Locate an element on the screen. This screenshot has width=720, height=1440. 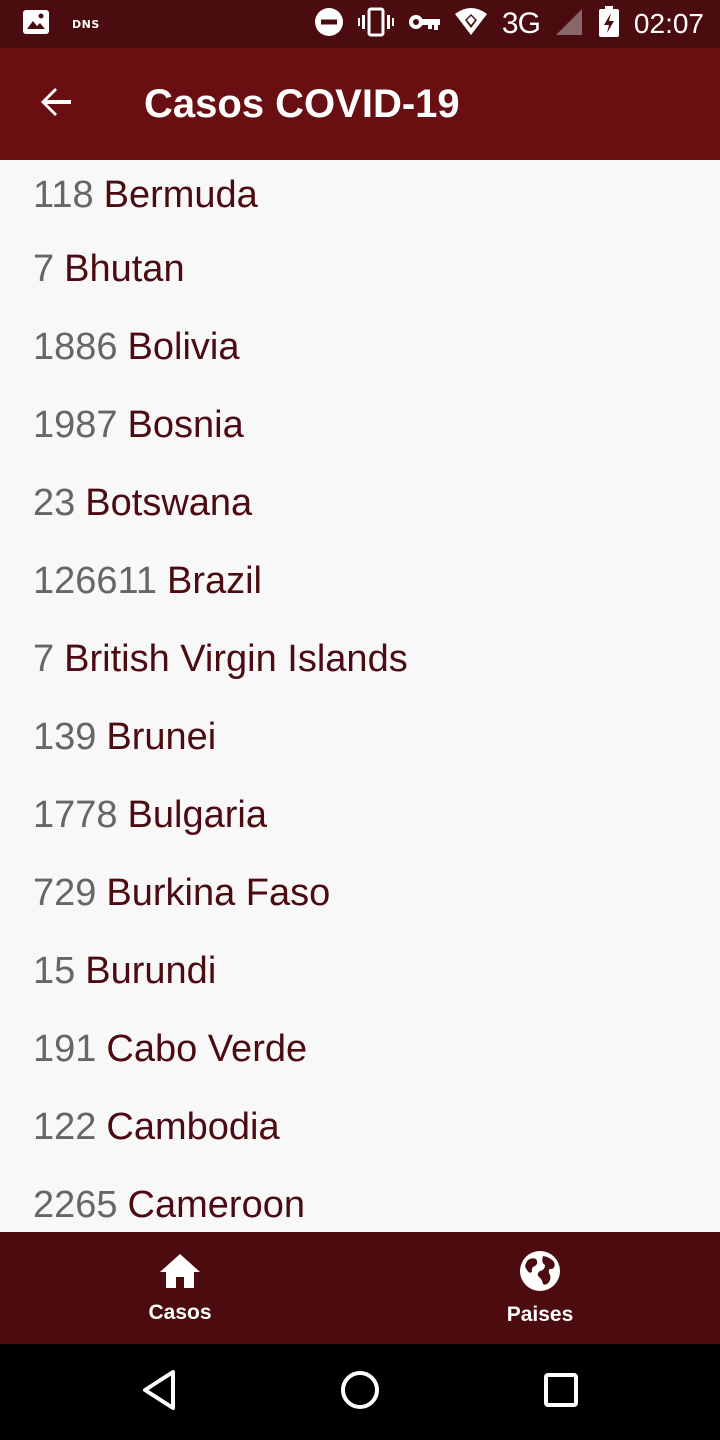
nav-label-paises: Paises is located at coordinates (540, 1314).